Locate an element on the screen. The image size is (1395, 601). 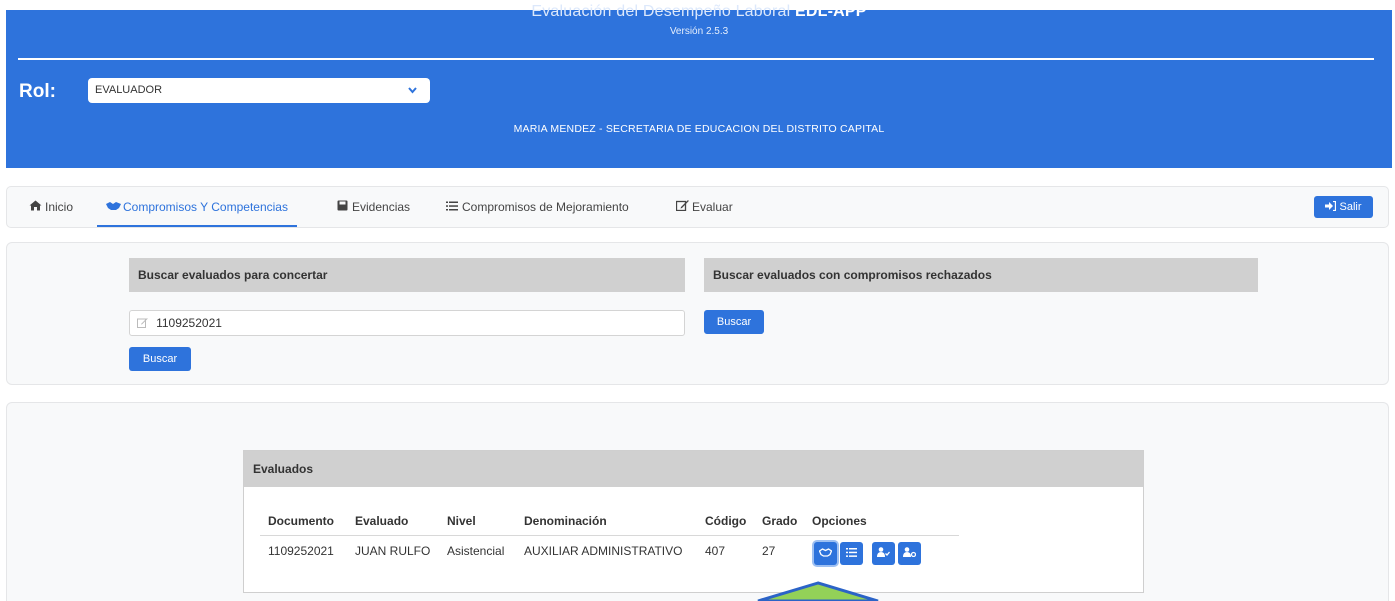
cell-nivel: Asistencial is located at coordinates (476, 551).